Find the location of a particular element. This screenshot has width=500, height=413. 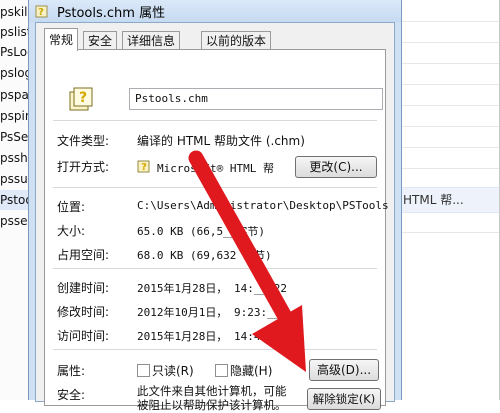

tab-general: 常规 is located at coordinates (61, 39).